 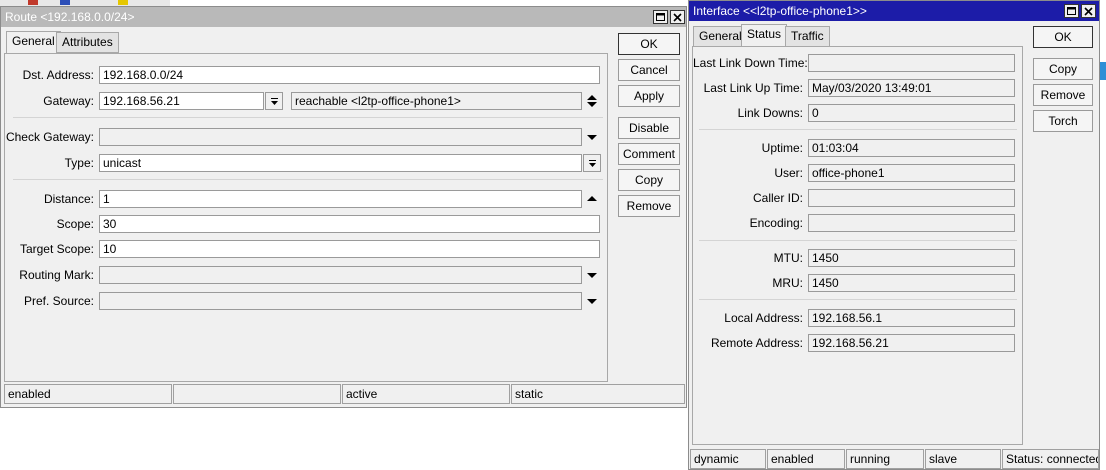 What do you see at coordinates (340, 199) in the screenshot?
I see `distance-input: 1` at bounding box center [340, 199].